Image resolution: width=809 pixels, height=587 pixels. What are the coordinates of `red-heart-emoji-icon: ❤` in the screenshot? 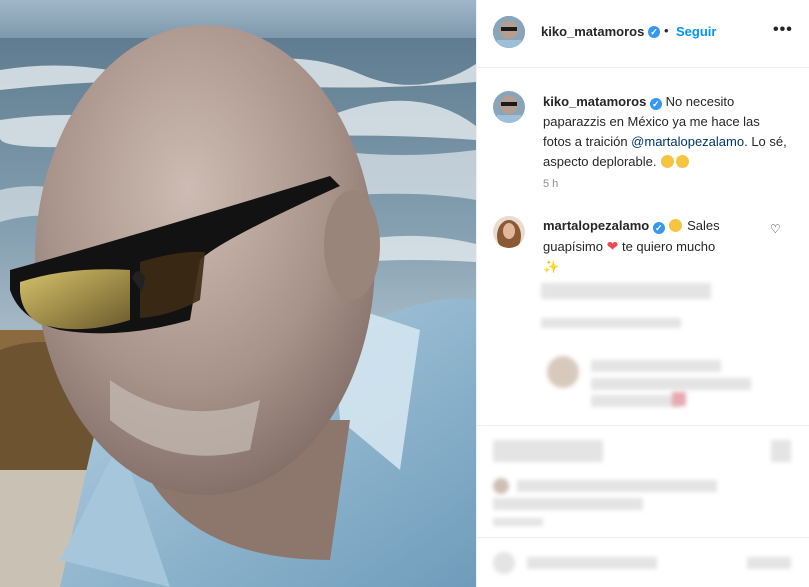 It's located at (612, 246).